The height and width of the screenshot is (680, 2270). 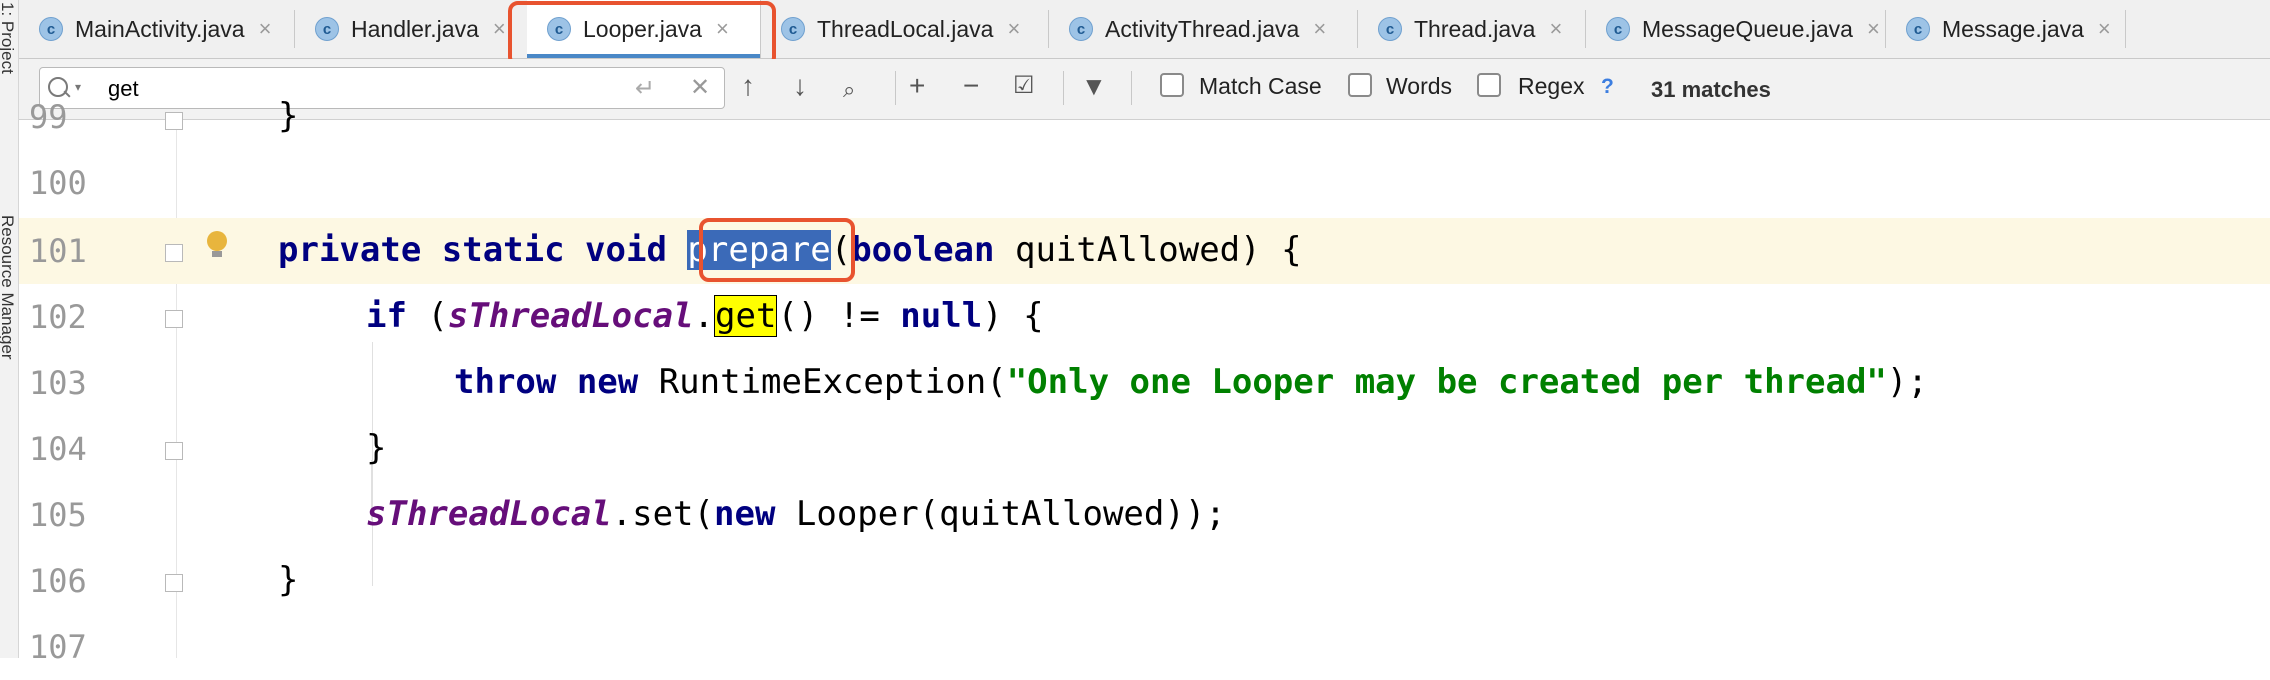 I want to click on tab-label: ActivityThread.java, so click(x=1202, y=28).